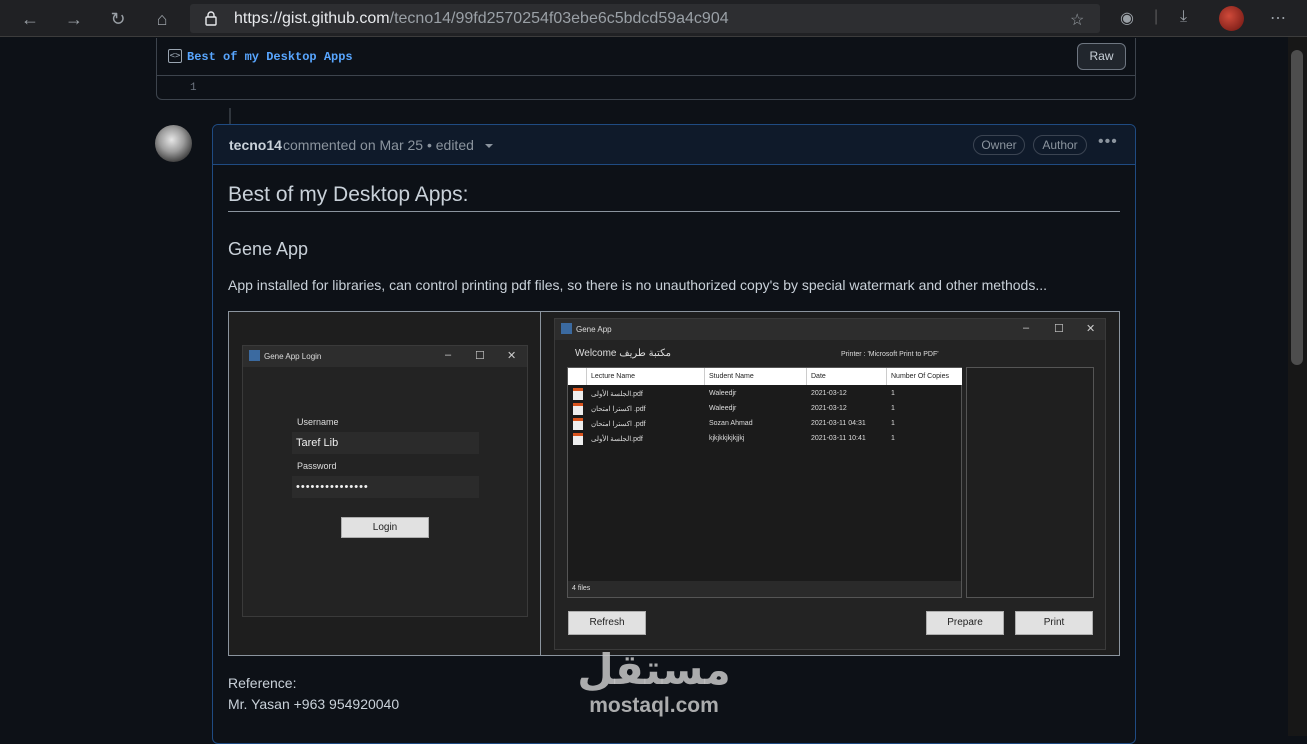 The width and height of the screenshot is (1307, 744). Describe the element at coordinates (577, 376) in the screenshot. I see `table-header-checkbox` at that location.